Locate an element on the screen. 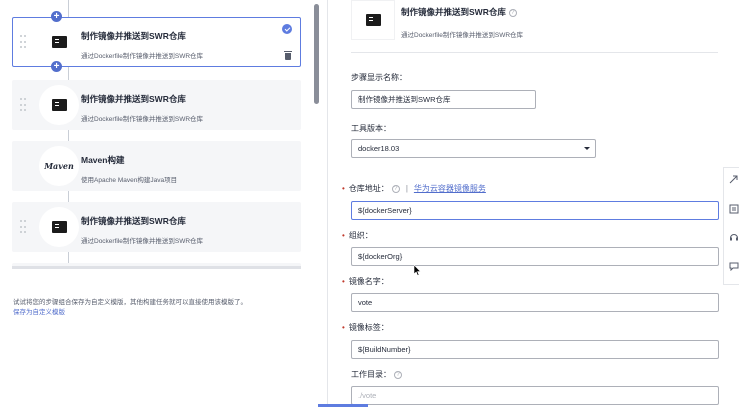 Image resolution: width=739 pixels, height=407 pixels. step-title: Maven构建 is located at coordinates (103, 160).